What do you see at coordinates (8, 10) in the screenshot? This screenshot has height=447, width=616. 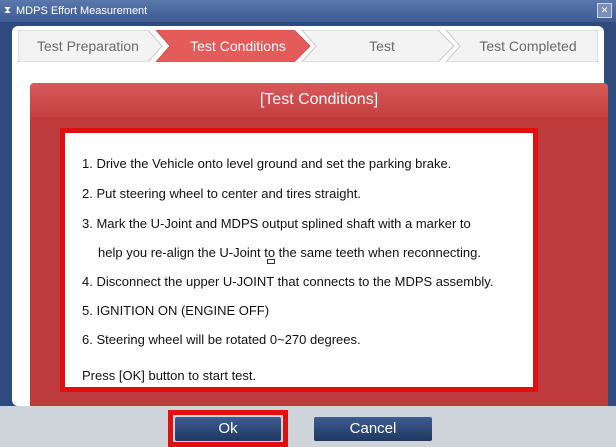 I see `hourglass-icon: ⧗` at bounding box center [8, 10].